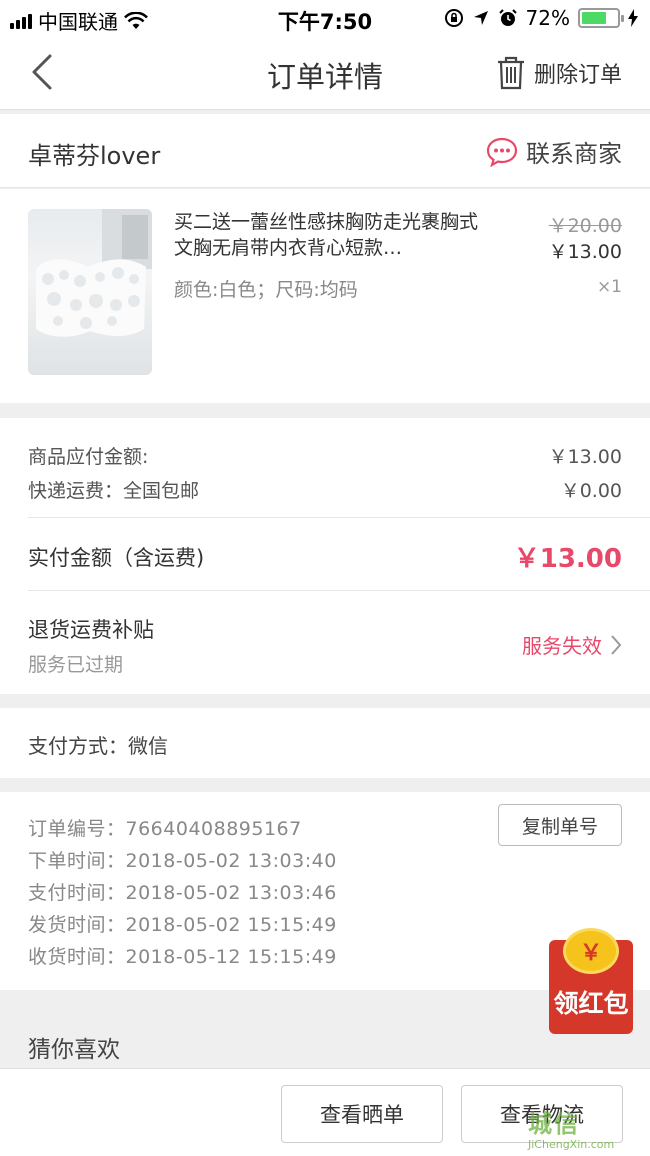 The image size is (650, 1156). What do you see at coordinates (46, 72) in the screenshot?
I see `back-chevron-icon` at bounding box center [46, 72].